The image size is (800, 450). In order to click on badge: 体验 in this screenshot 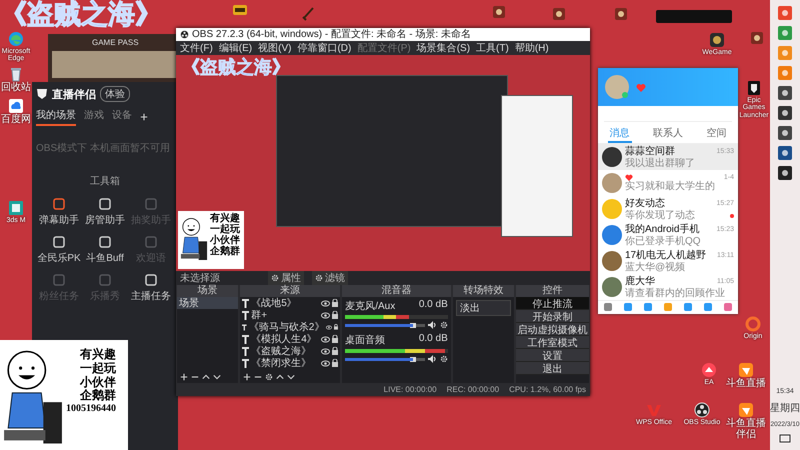, I will do `click(115, 94)`.